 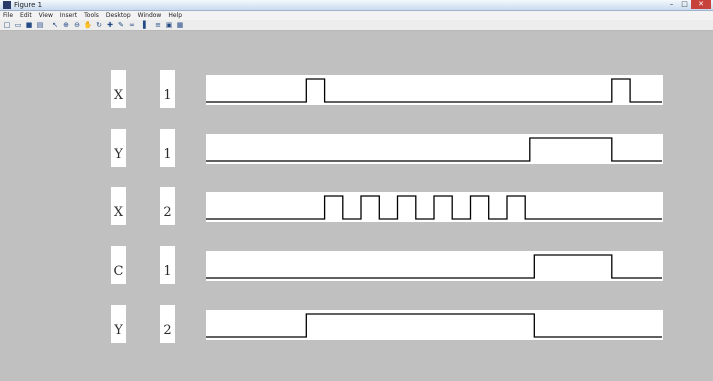 What do you see at coordinates (26, 15) in the screenshot?
I see `menu-edit: Edit` at bounding box center [26, 15].